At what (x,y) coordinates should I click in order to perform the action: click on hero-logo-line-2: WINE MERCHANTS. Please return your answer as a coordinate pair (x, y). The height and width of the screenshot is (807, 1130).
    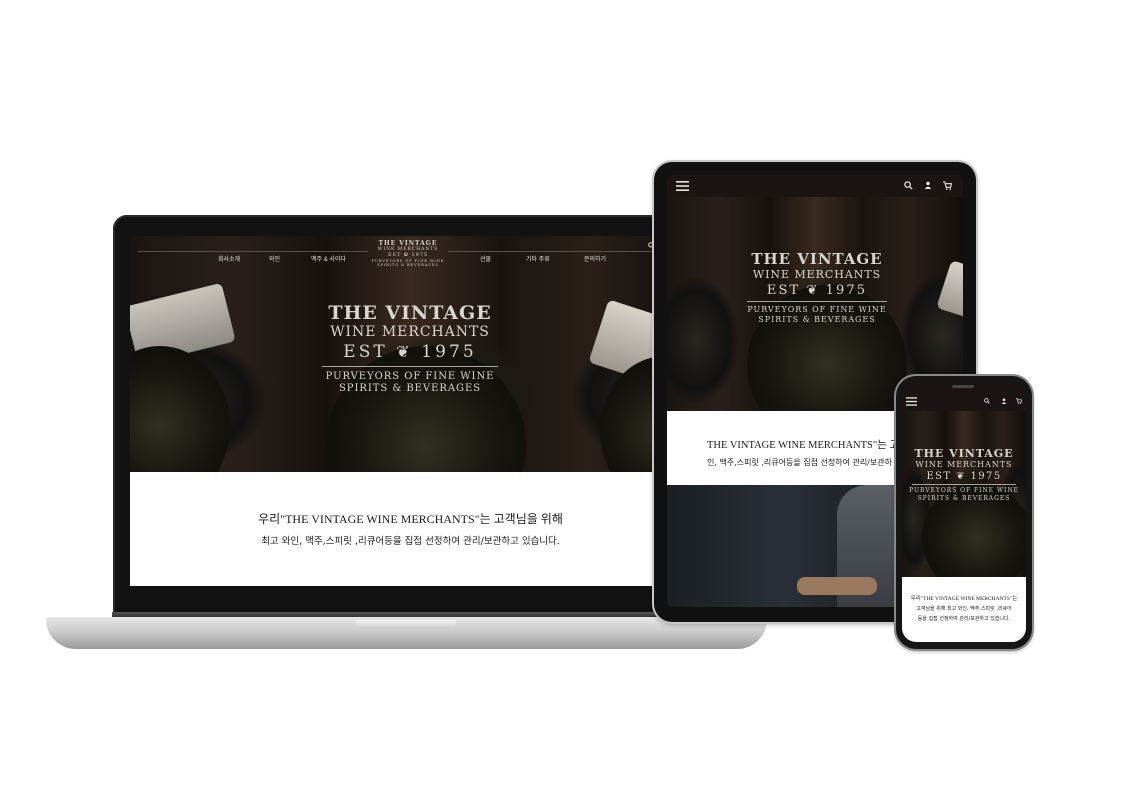
    Looking at the image, I should click on (410, 332).